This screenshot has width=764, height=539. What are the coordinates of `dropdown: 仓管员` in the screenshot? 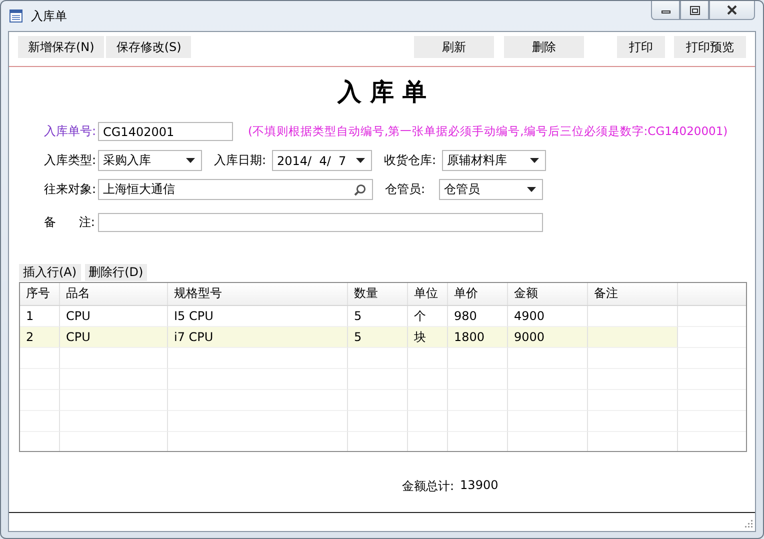 It's located at (491, 189).